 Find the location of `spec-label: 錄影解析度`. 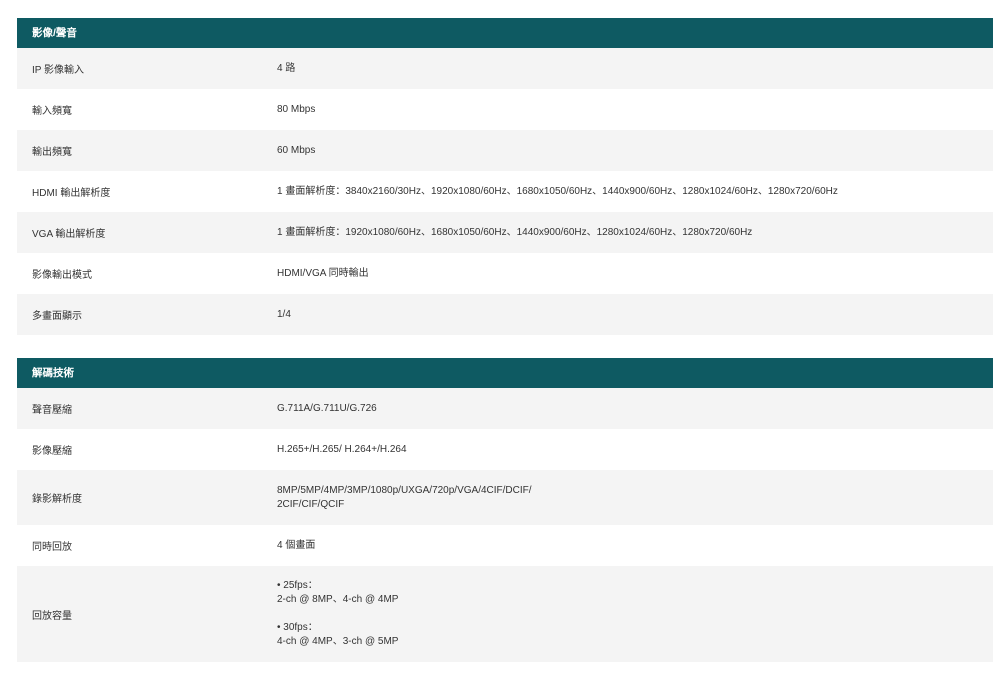

spec-label: 錄影解析度 is located at coordinates (57, 499).